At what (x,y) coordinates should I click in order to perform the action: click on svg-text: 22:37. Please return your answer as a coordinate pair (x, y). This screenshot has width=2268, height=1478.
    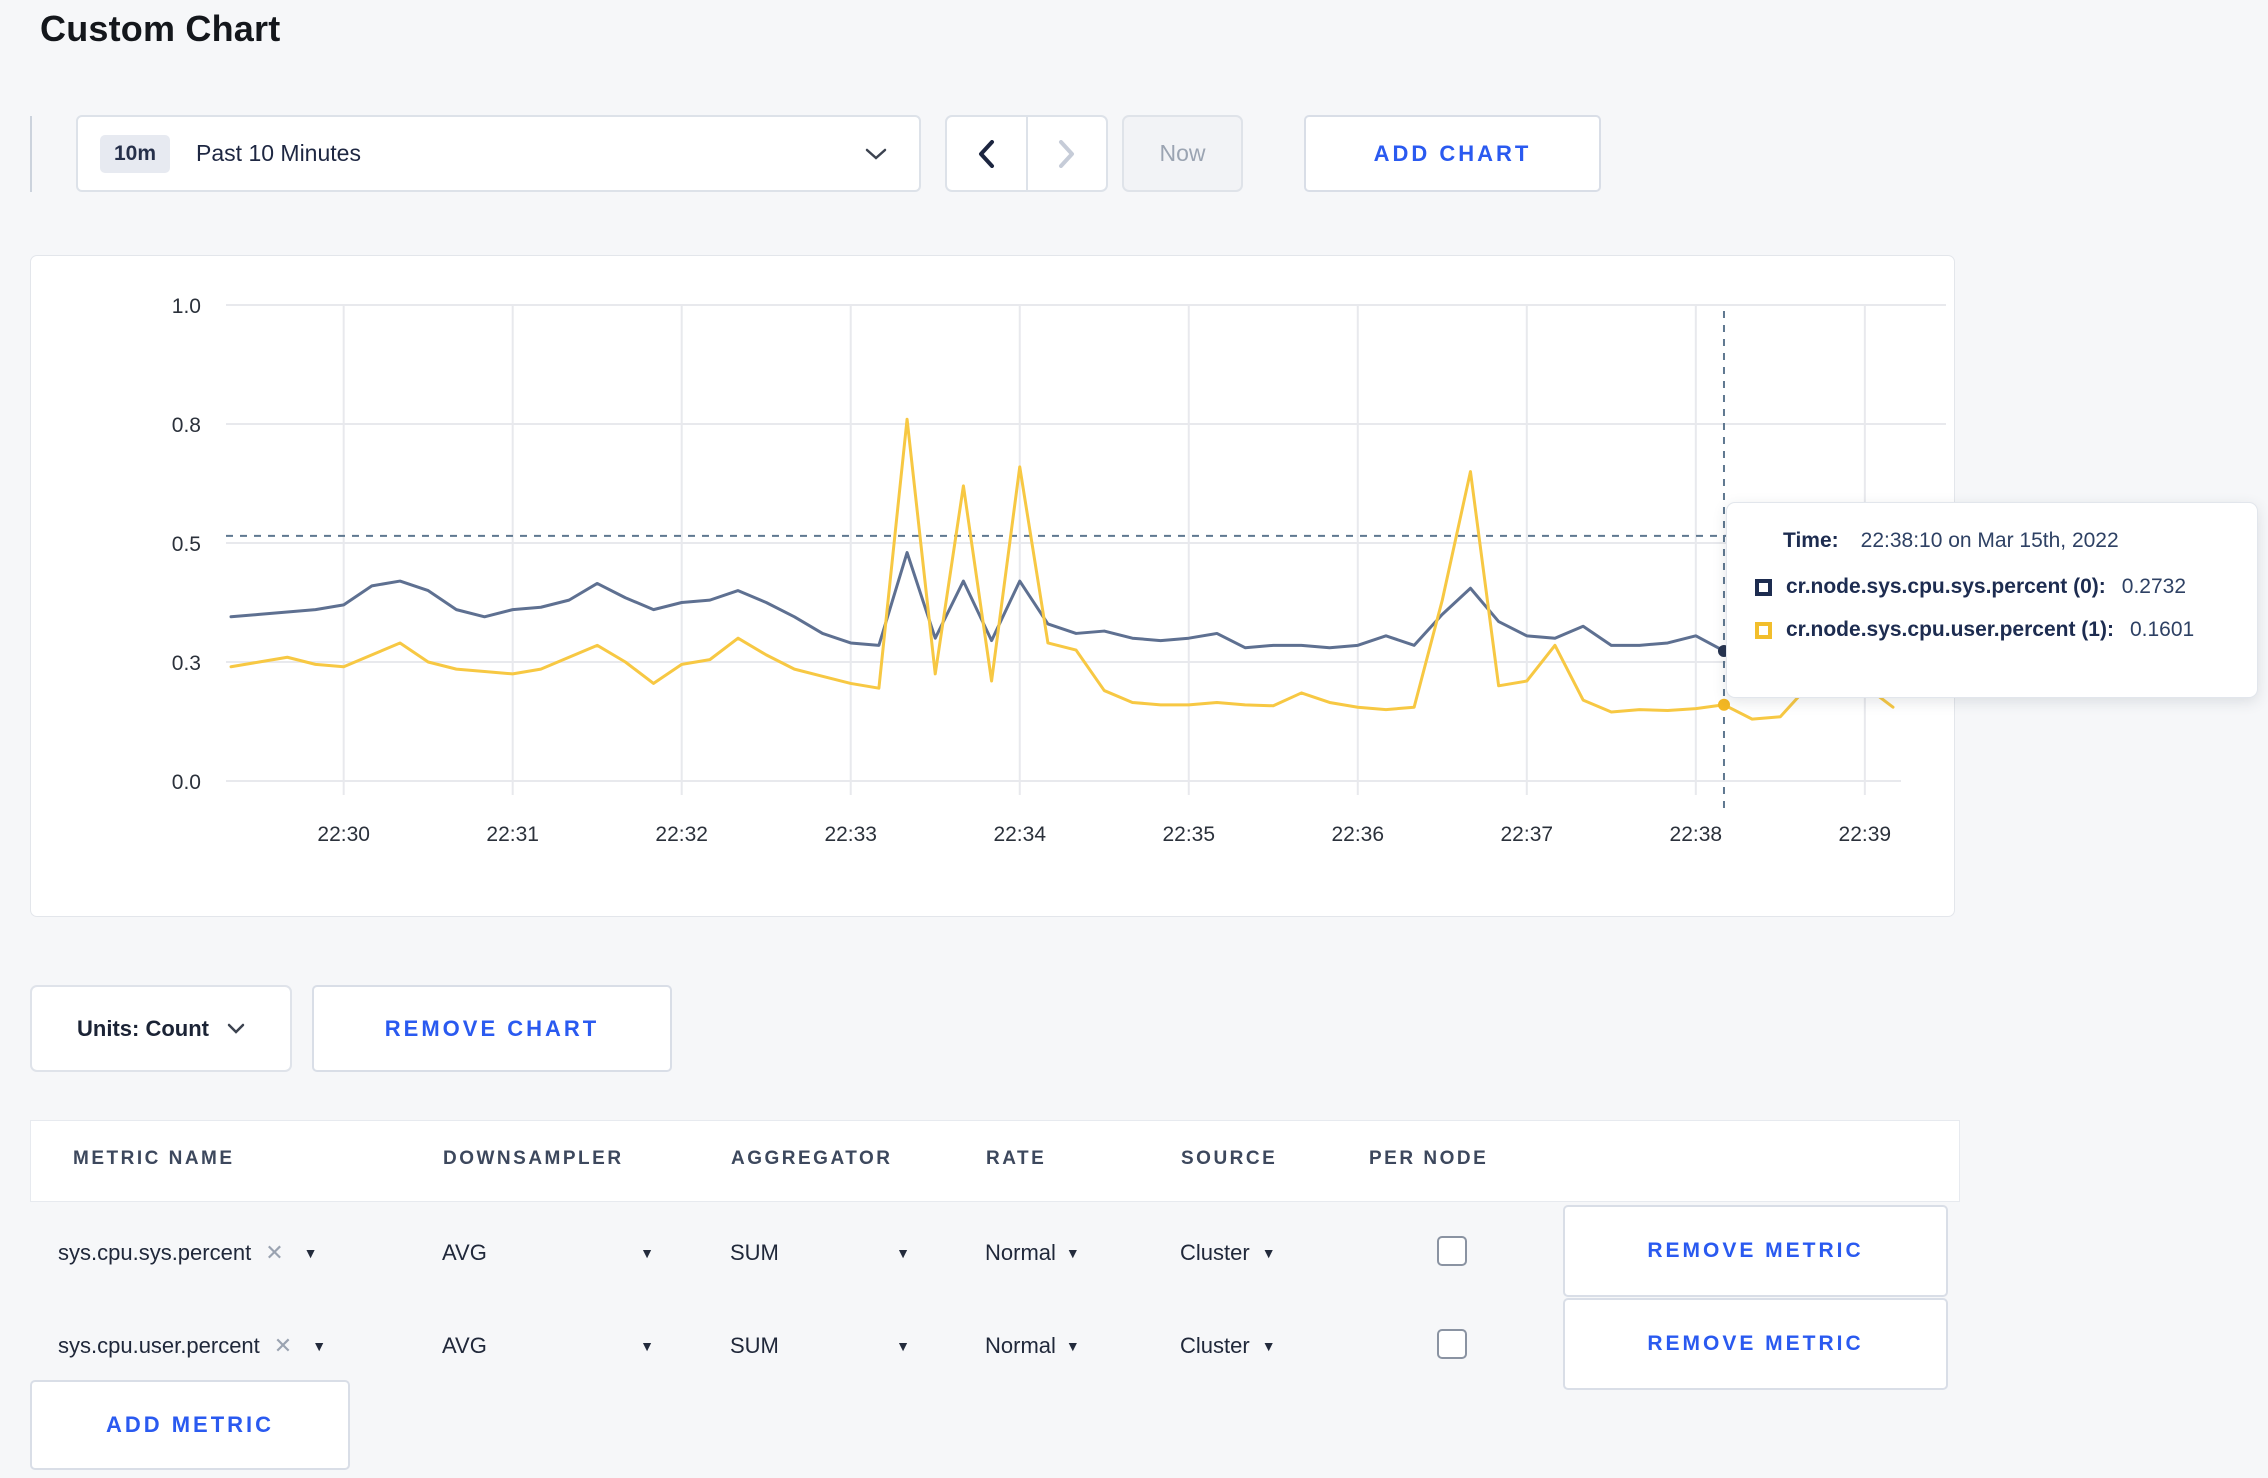
    Looking at the image, I should click on (1527, 834).